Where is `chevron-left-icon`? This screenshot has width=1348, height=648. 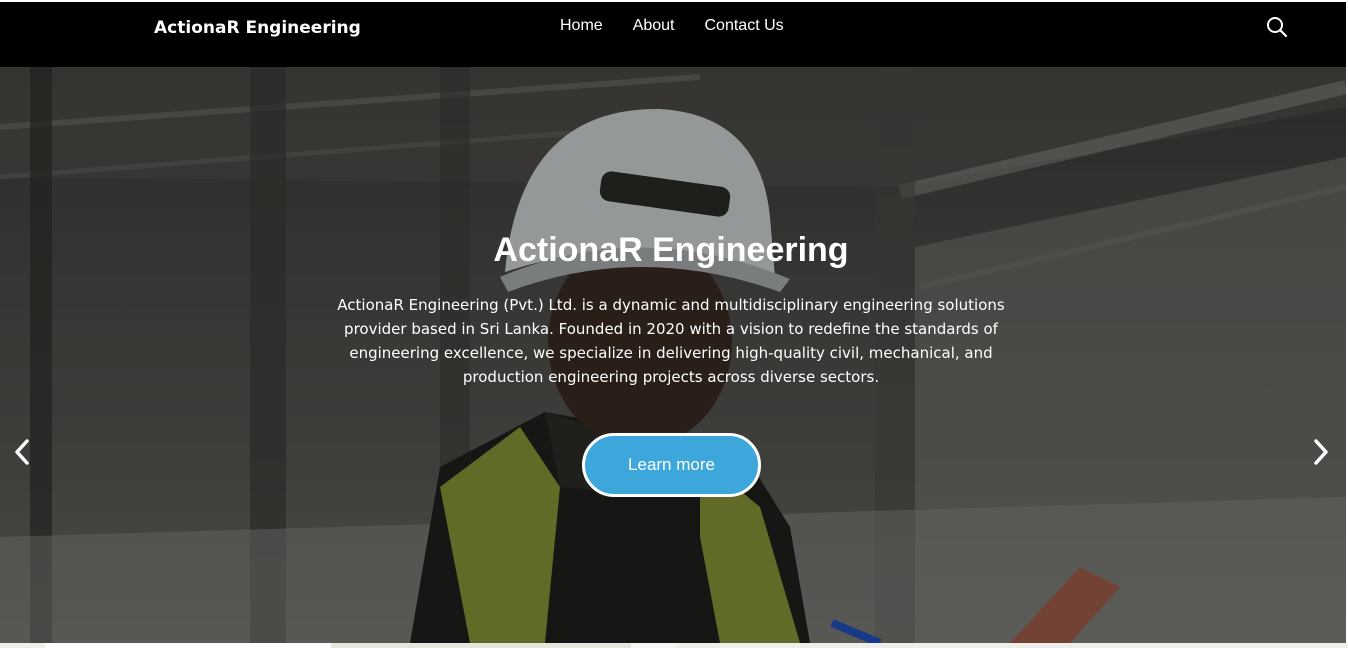 chevron-left-icon is located at coordinates (22, 452).